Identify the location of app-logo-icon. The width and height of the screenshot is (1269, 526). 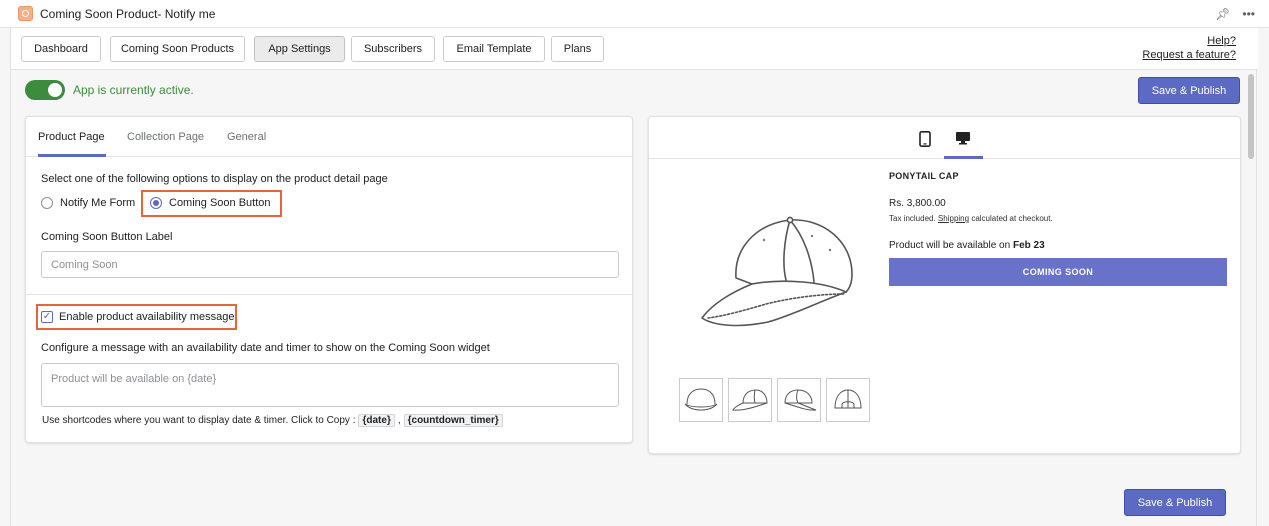
(25, 13).